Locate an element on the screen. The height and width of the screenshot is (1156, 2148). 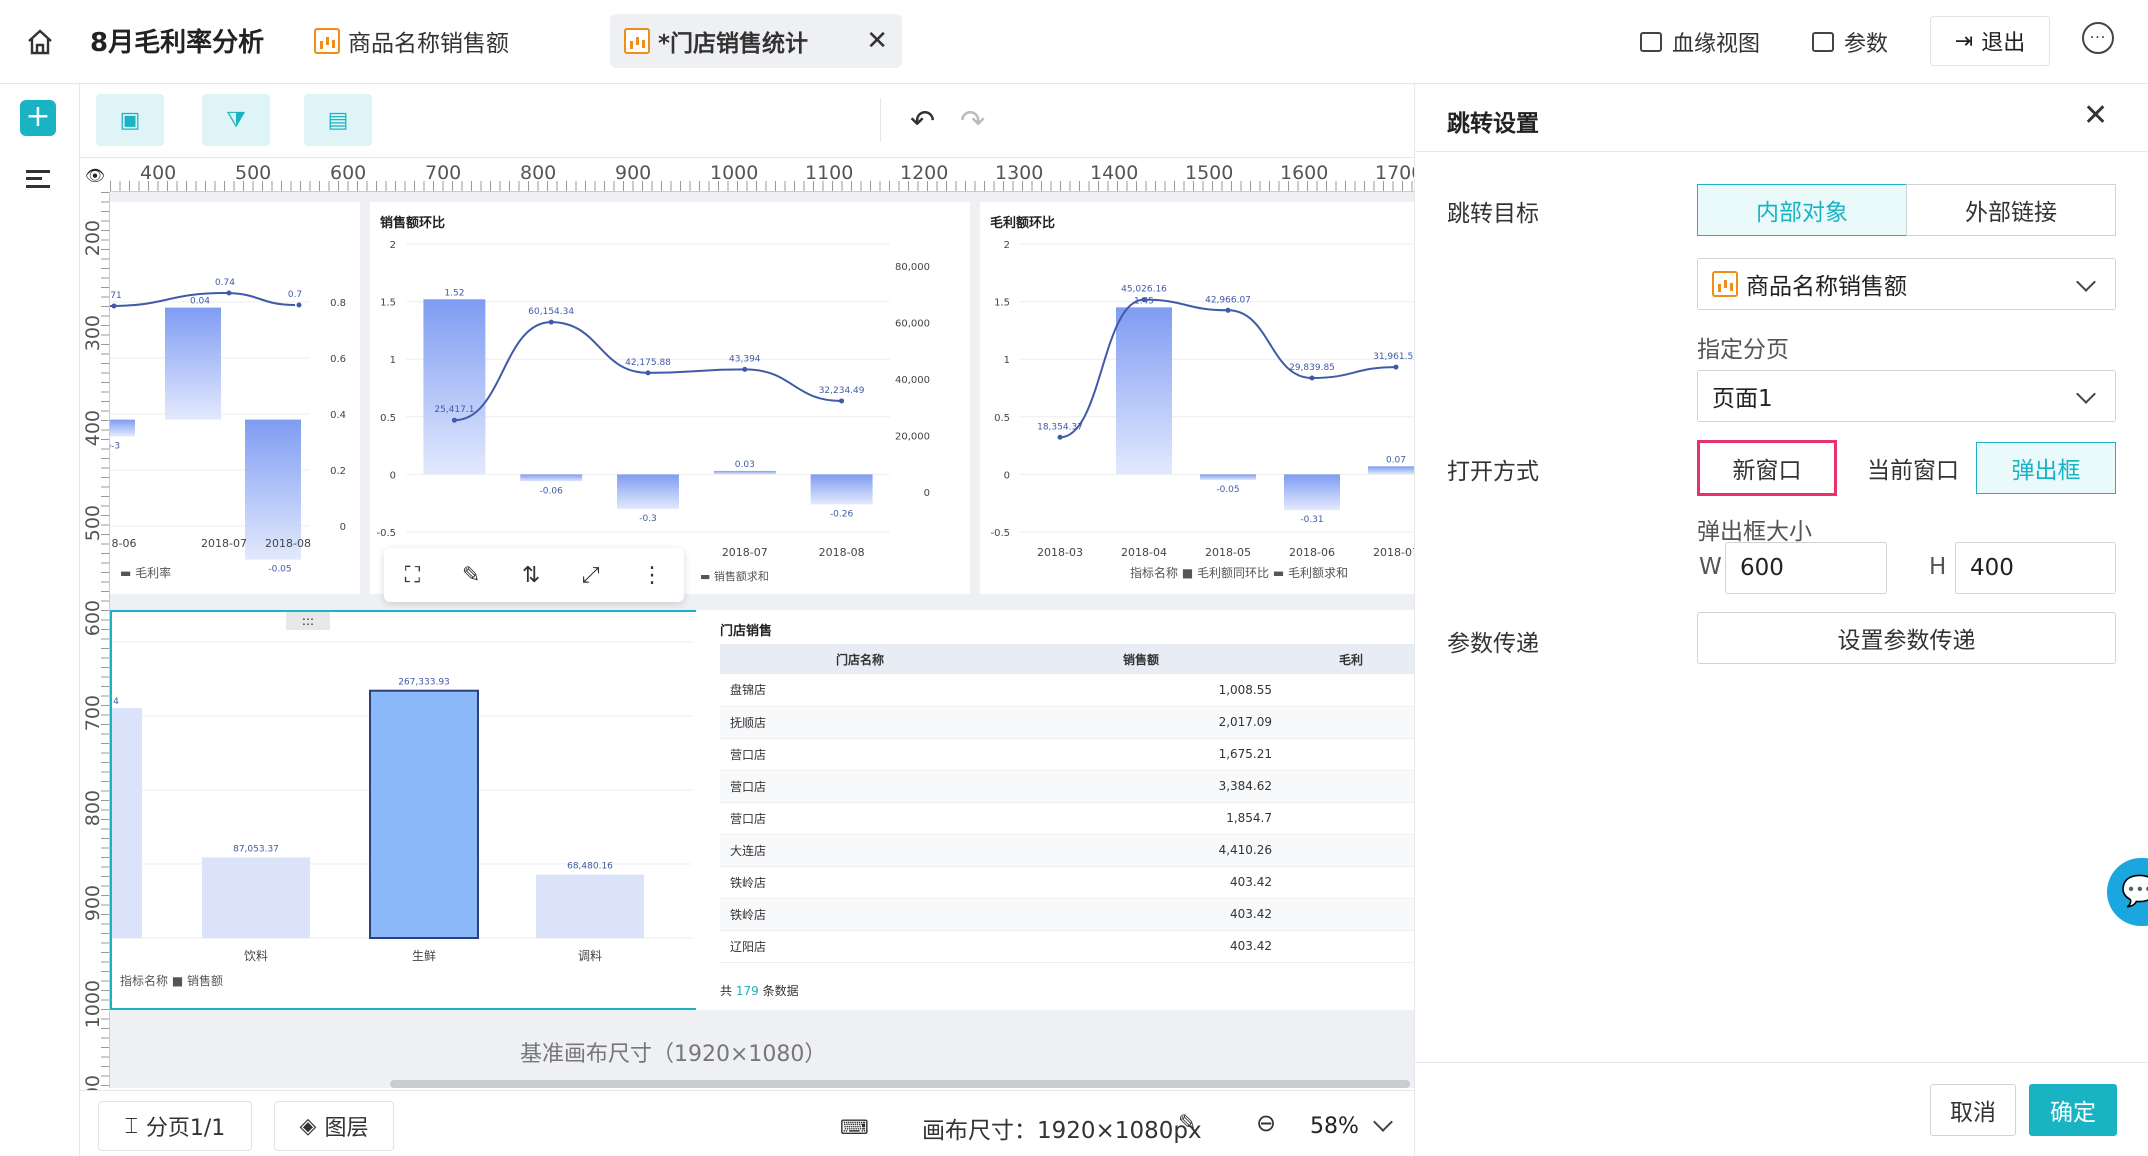
tab-product-sales: 商品名称销售额 is located at coordinates (411, 41).